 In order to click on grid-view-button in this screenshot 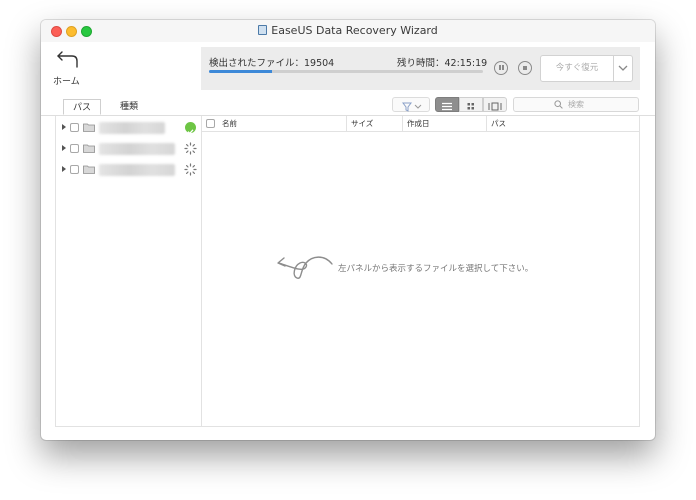, I will do `click(471, 104)`.